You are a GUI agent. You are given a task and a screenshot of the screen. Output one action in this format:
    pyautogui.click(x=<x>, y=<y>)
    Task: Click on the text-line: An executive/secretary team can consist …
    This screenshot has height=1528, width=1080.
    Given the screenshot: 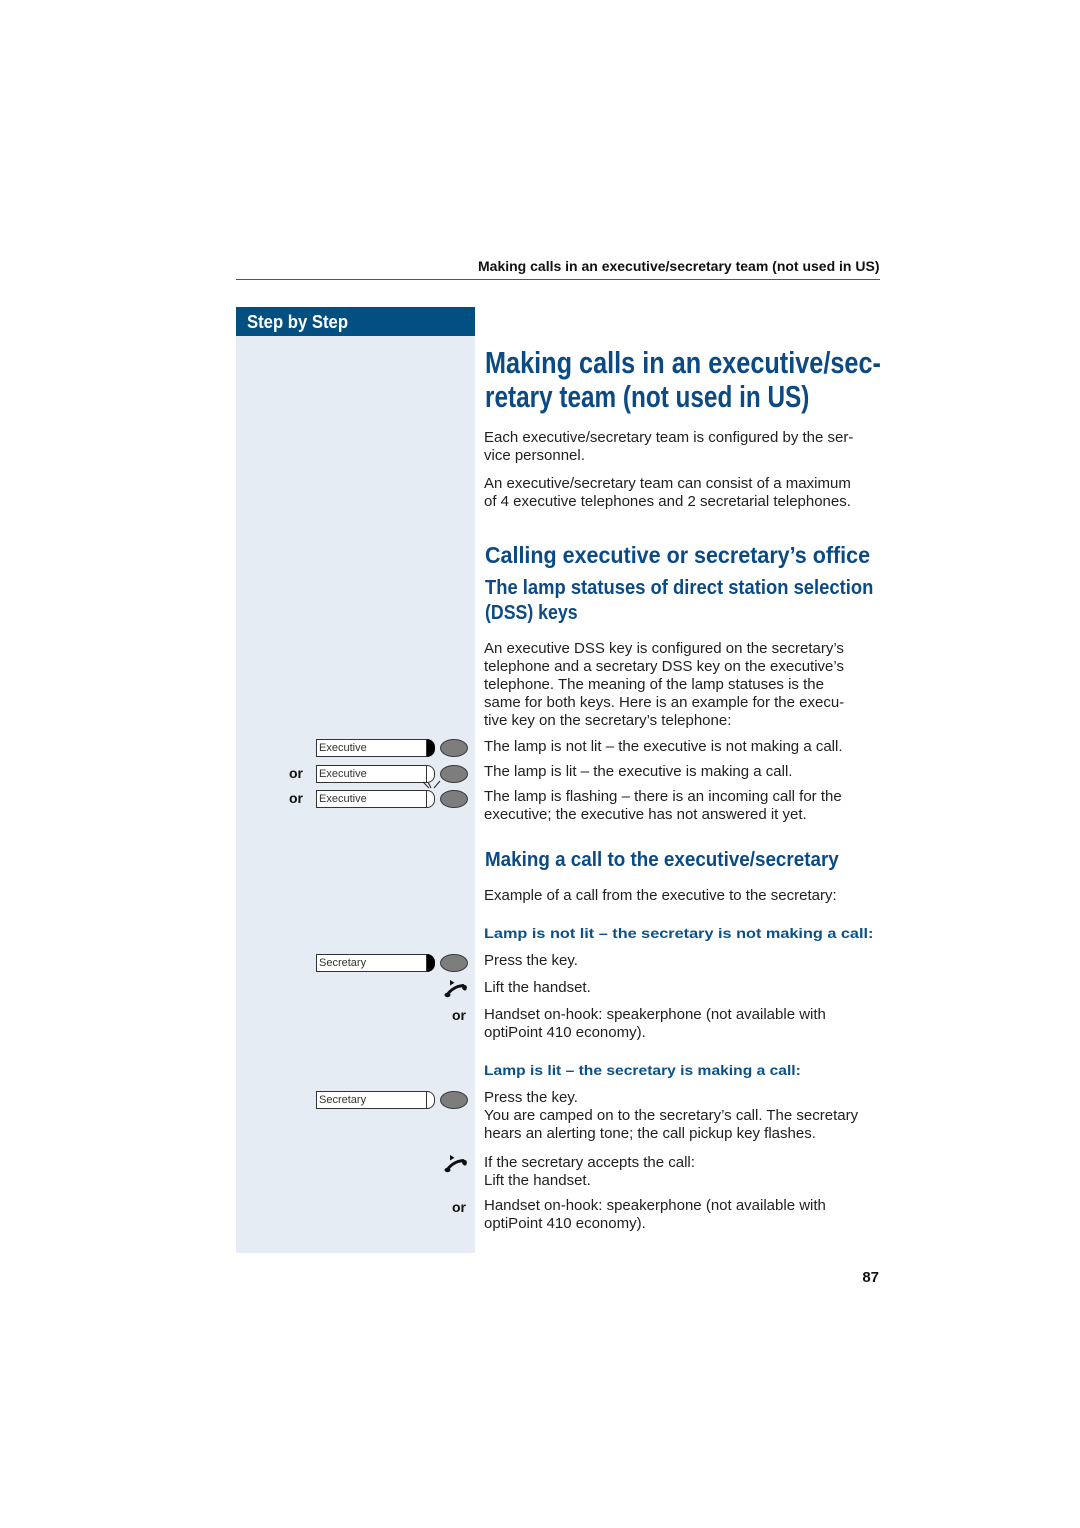 What is the action you would take?
    pyautogui.click(x=667, y=483)
    